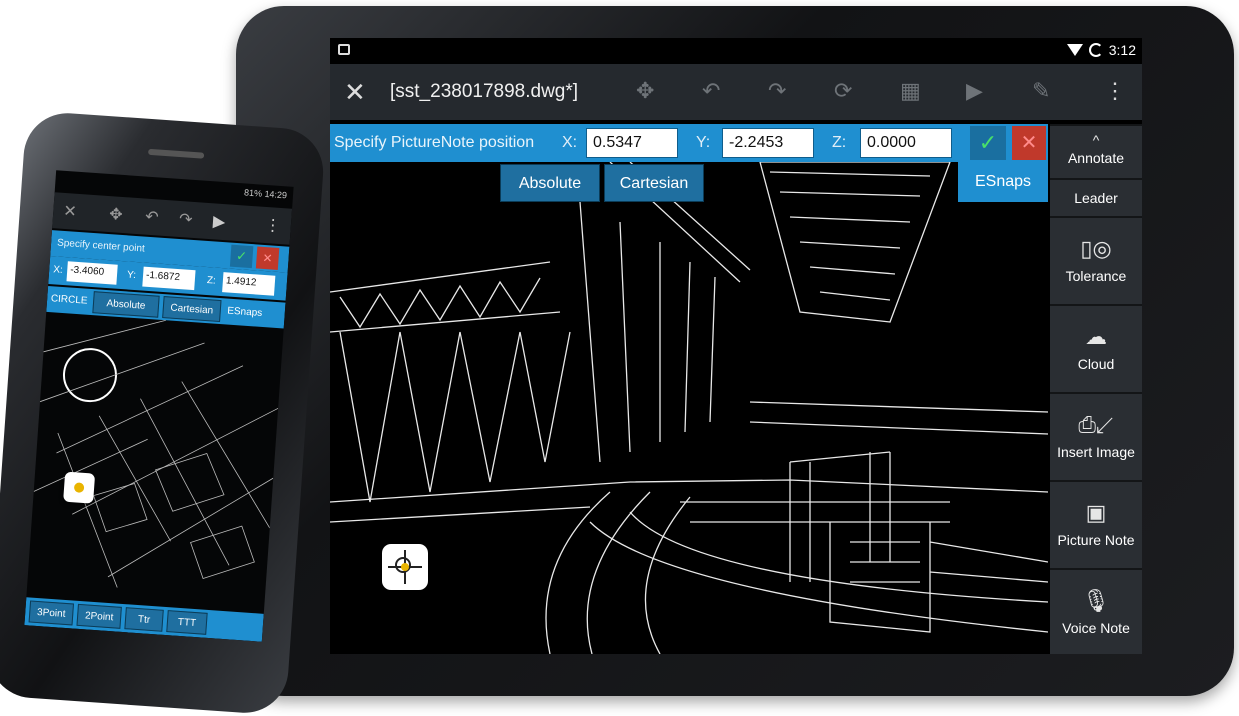 Image resolution: width=1239 pixels, height=716 pixels. What do you see at coordinates (51, 613) in the screenshot?
I see `option-3point: 3Point` at bounding box center [51, 613].